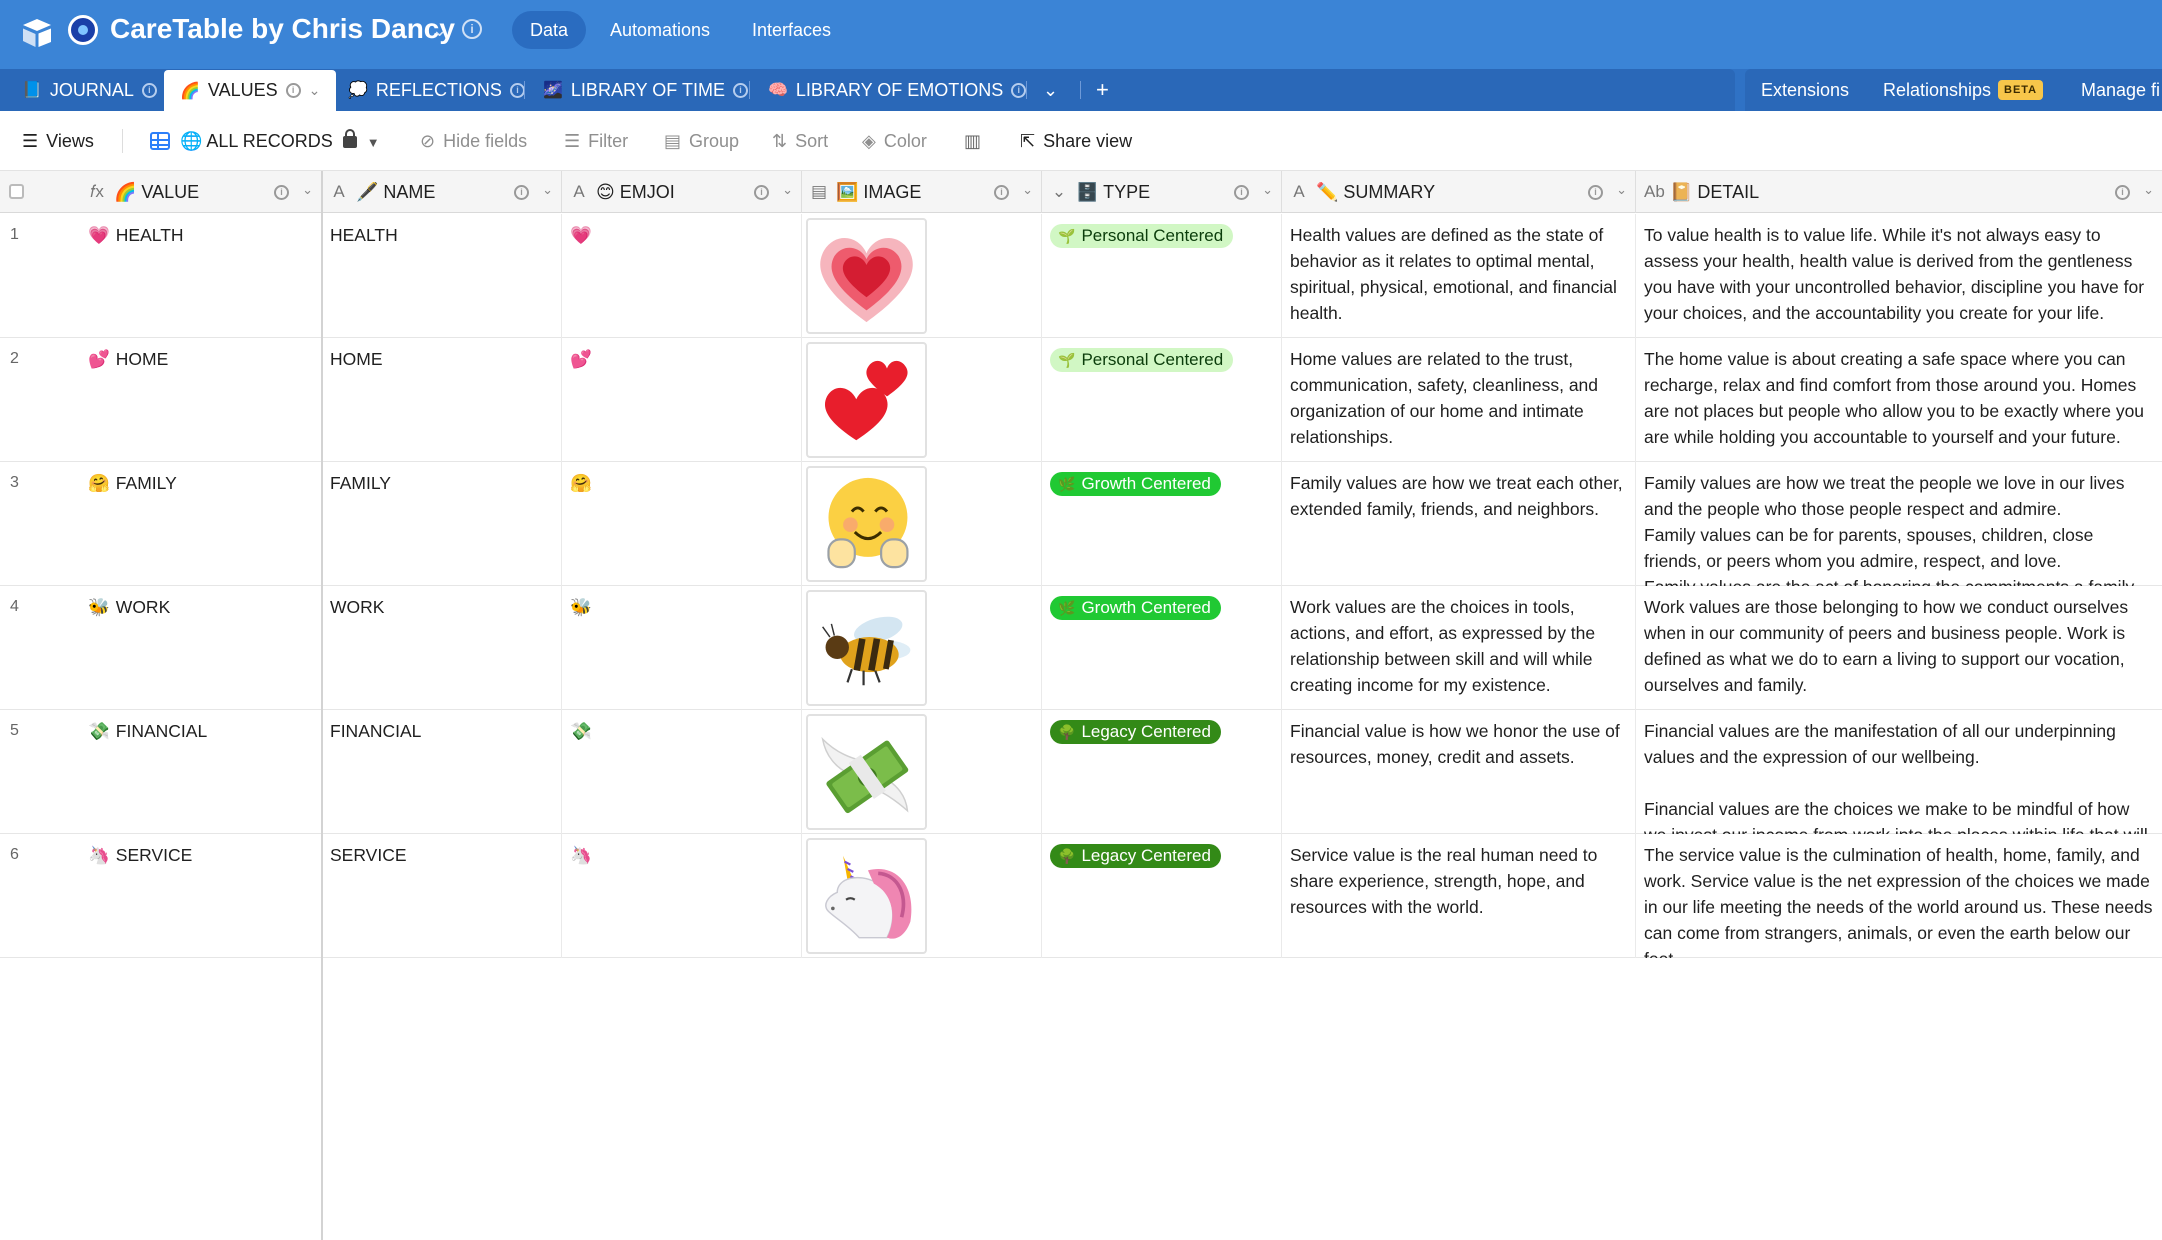 The image size is (2162, 1240). I want to click on view-switcher: 🌐 ALL RECORDS ▼, so click(265, 141).